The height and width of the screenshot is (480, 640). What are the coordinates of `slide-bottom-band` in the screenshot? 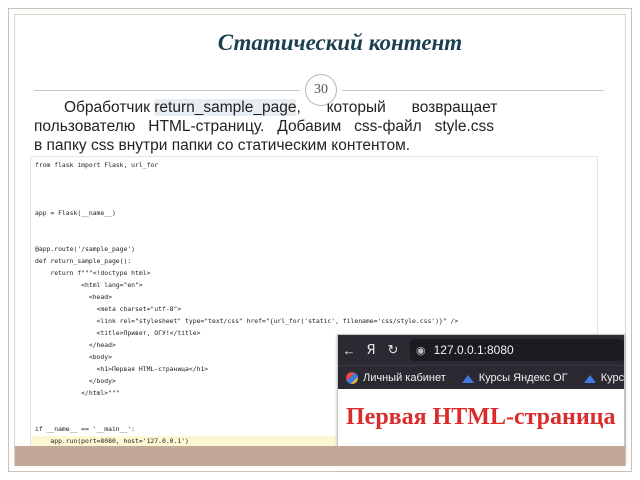 It's located at (320, 456).